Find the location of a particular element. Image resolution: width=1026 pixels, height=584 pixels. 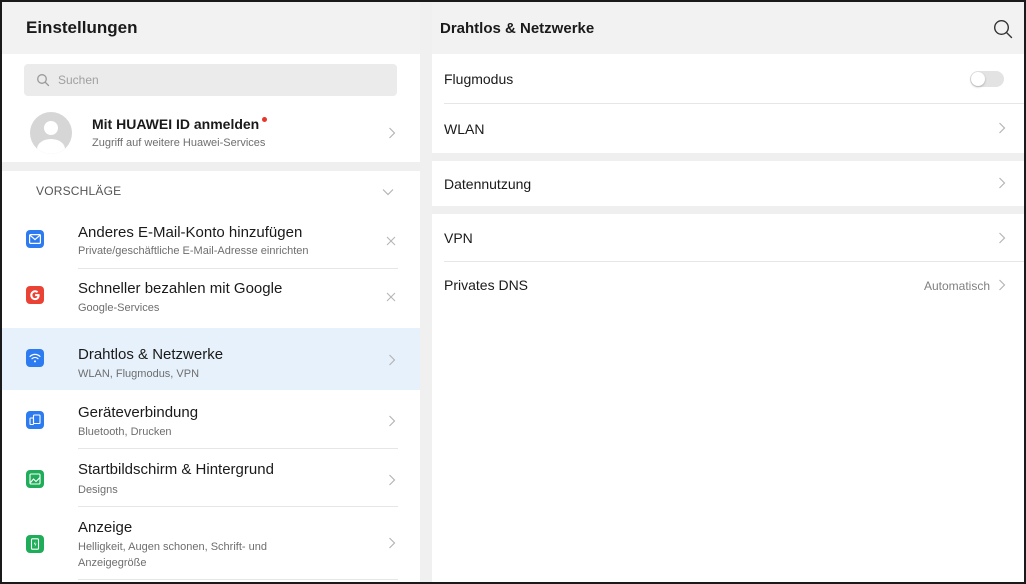

search-box is located at coordinates (210, 80).